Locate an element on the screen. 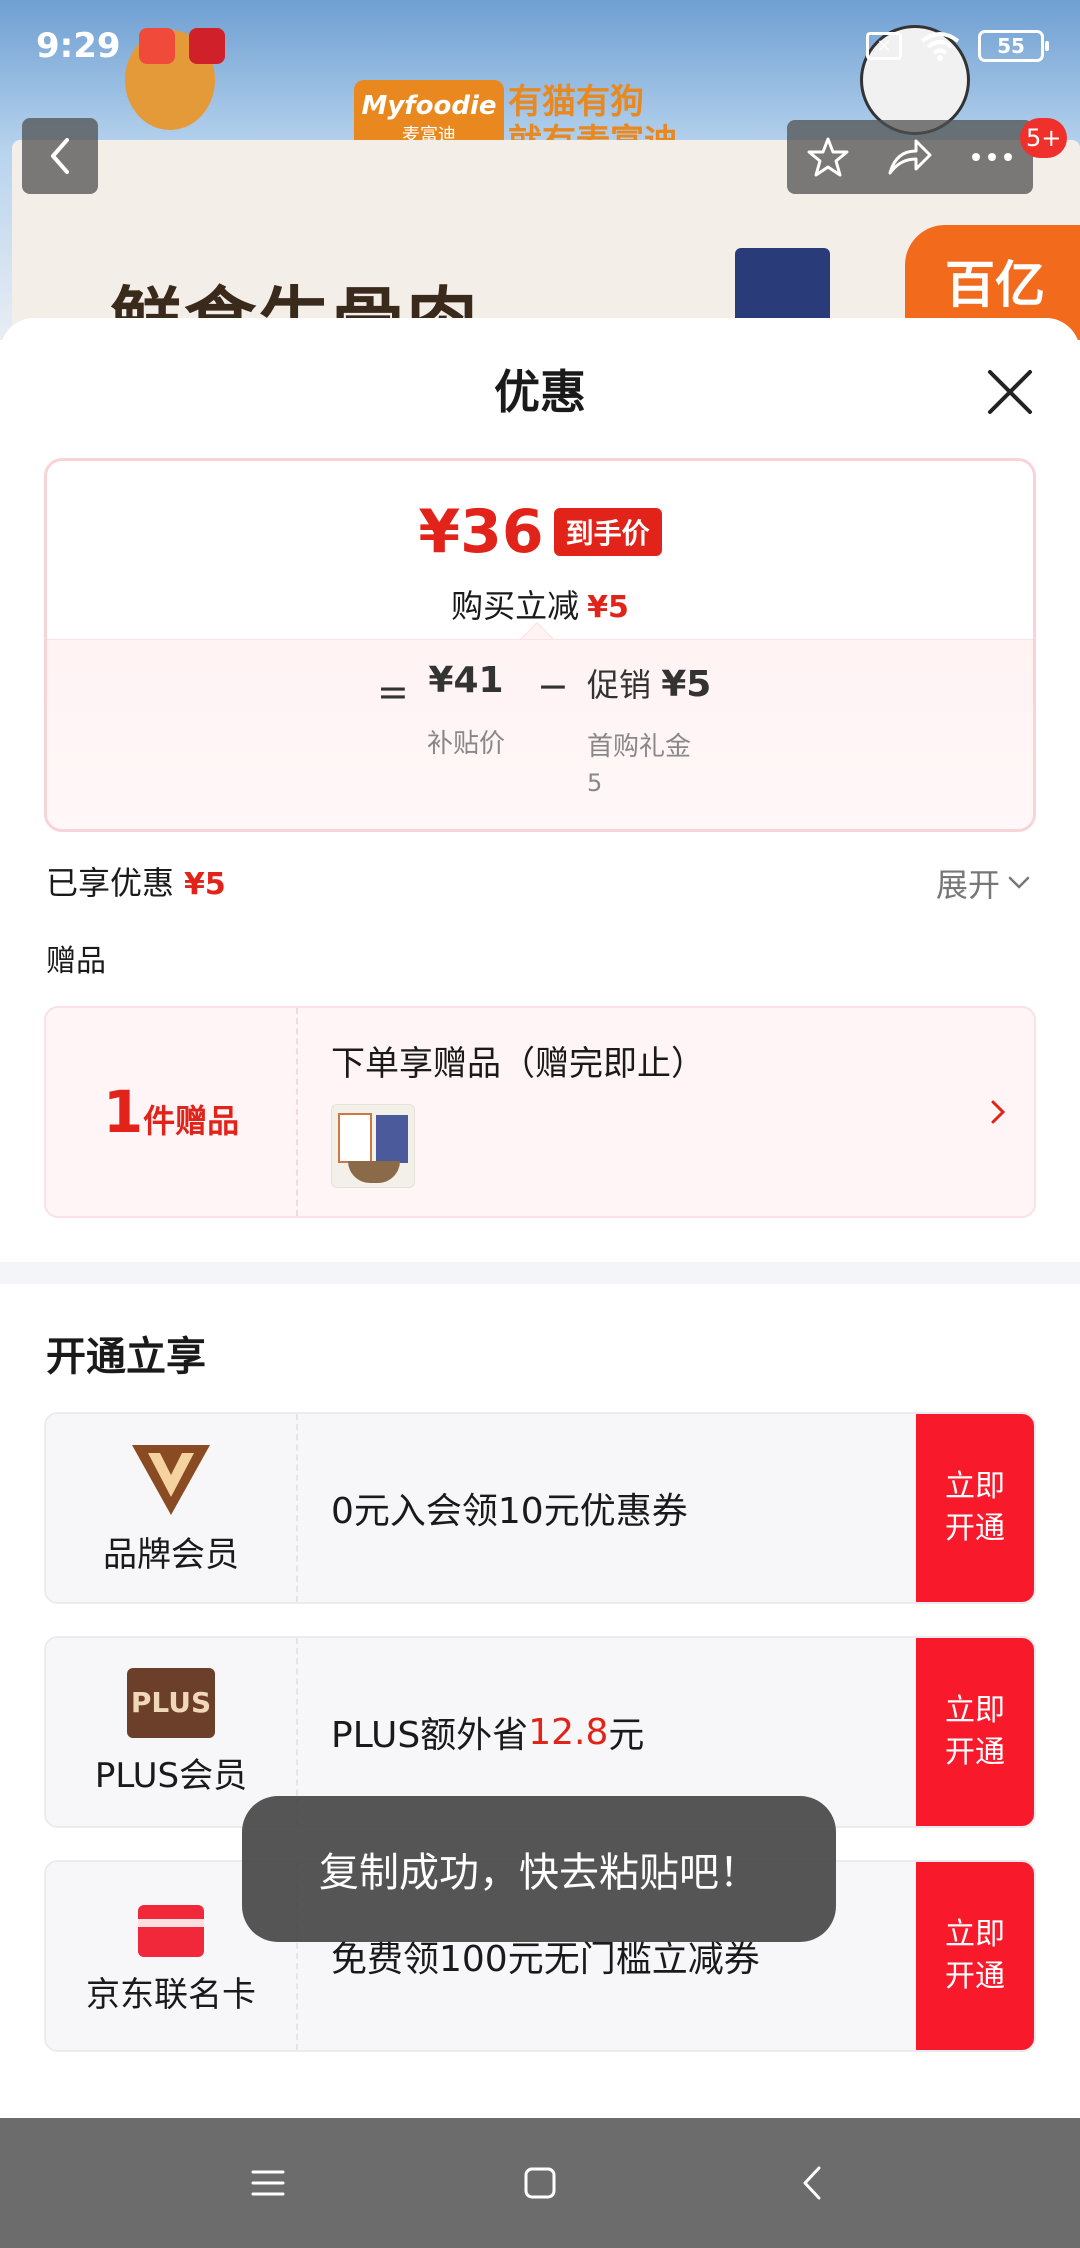 The image size is (1080, 2248). brand-member-join-button: 立即开通 is located at coordinates (975, 1508).